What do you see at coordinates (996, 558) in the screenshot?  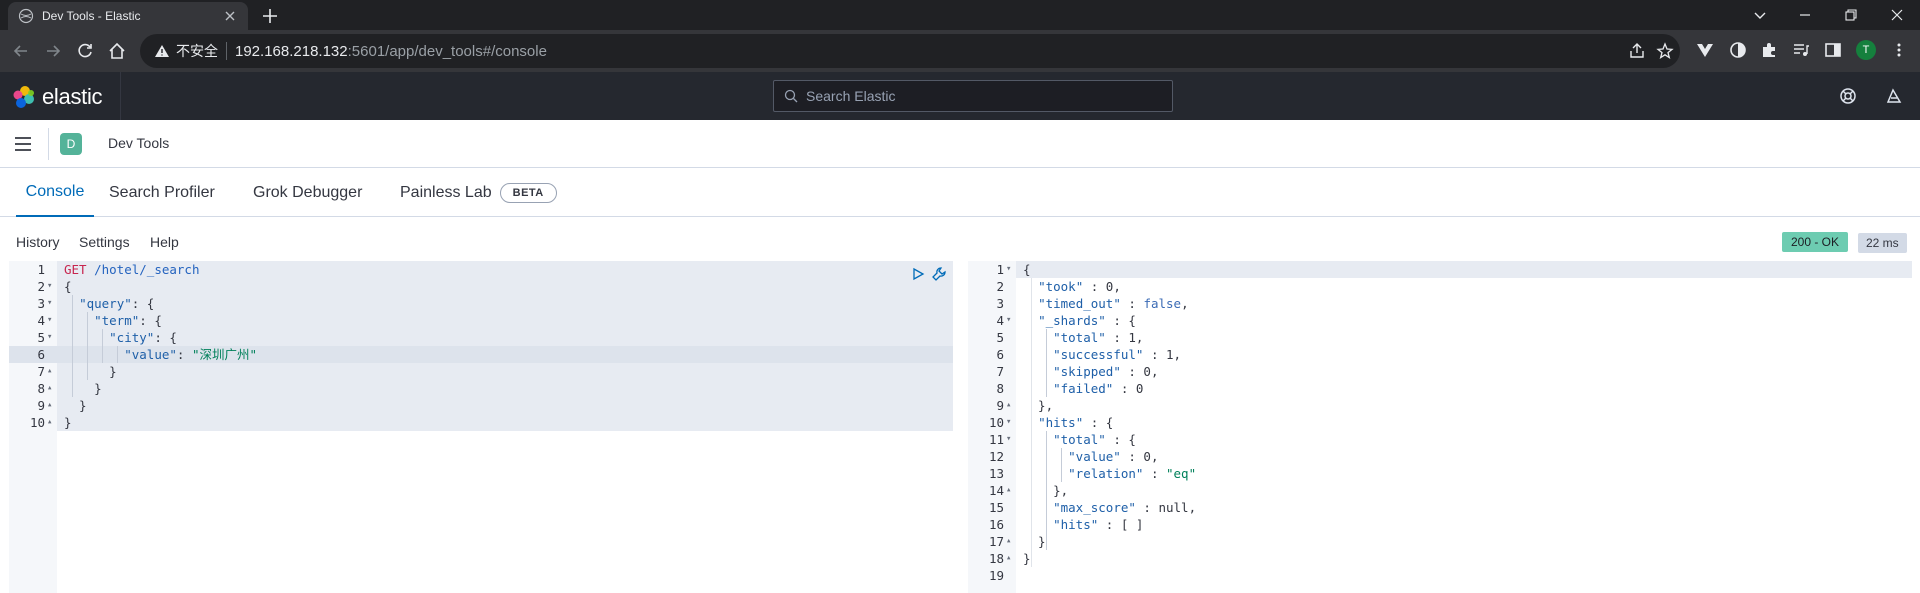 I see `line-number: 18` at bounding box center [996, 558].